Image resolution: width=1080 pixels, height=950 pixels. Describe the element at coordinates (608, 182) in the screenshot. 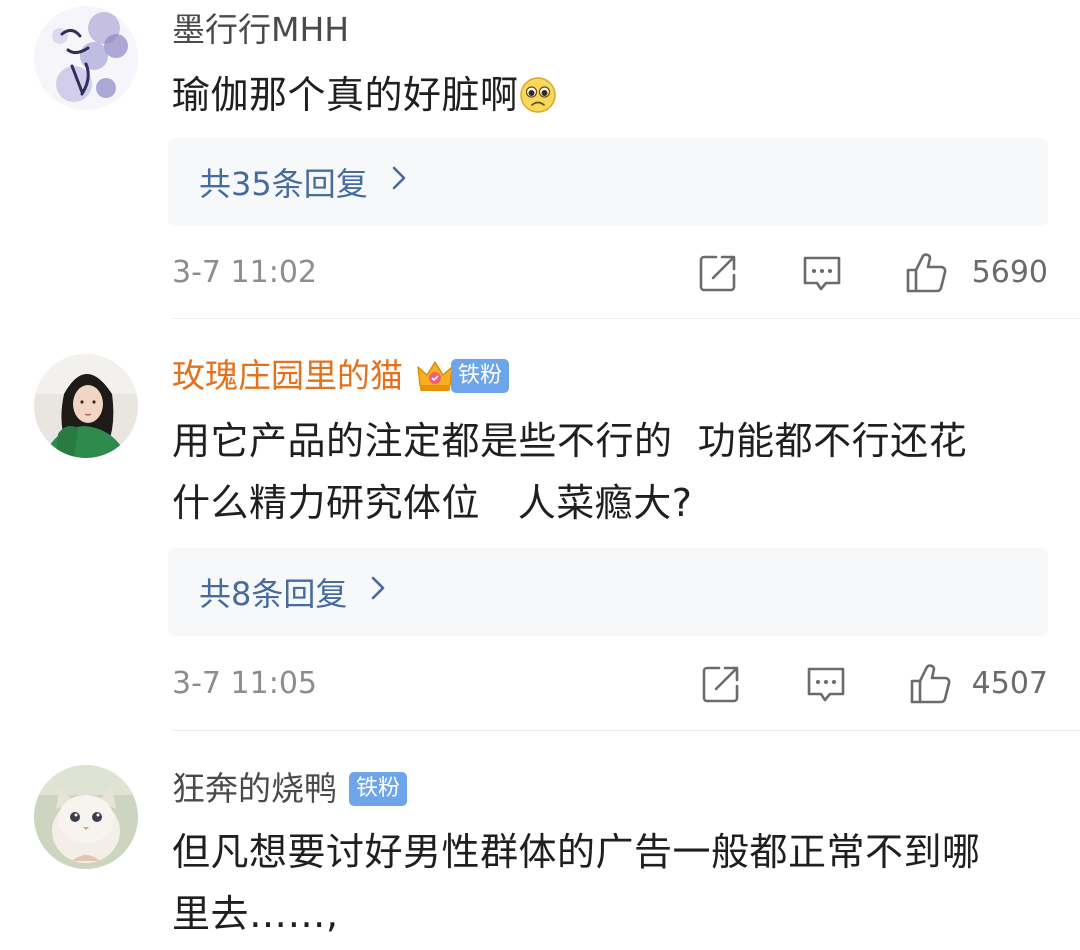

I see `view-replies-button: 共35条回复` at that location.